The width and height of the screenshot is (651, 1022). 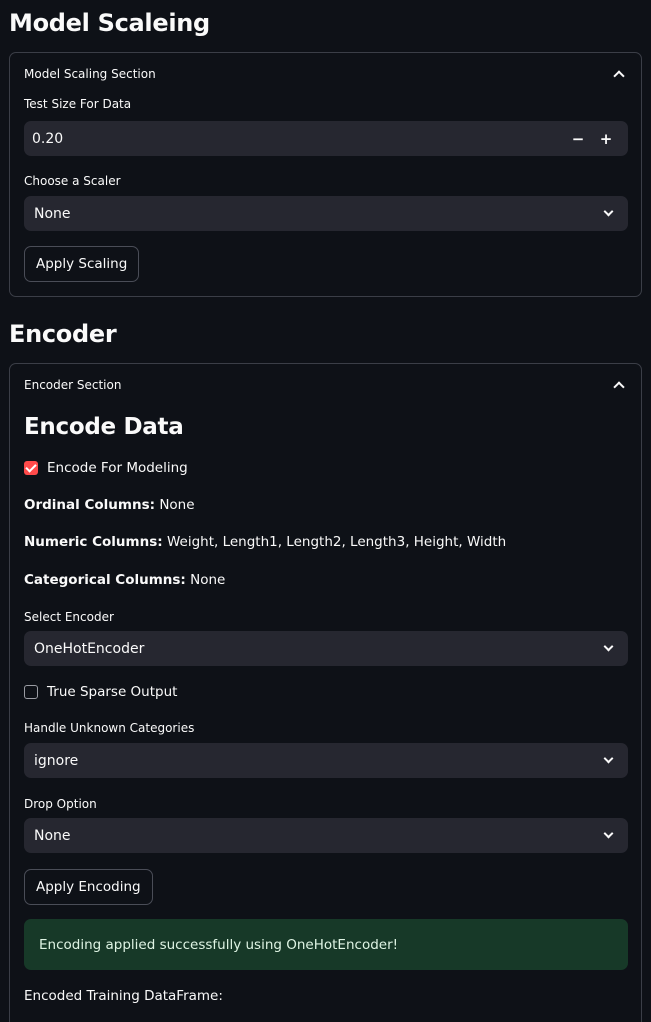 What do you see at coordinates (82, 264) in the screenshot?
I see `apply-scaling-button: Apply Scaling` at bounding box center [82, 264].